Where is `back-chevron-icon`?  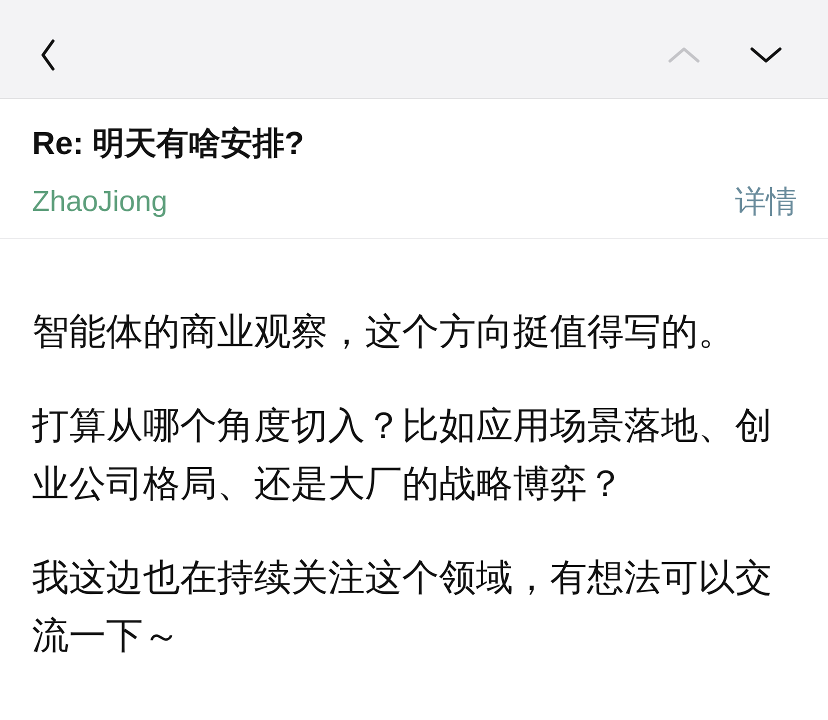 back-chevron-icon is located at coordinates (48, 55).